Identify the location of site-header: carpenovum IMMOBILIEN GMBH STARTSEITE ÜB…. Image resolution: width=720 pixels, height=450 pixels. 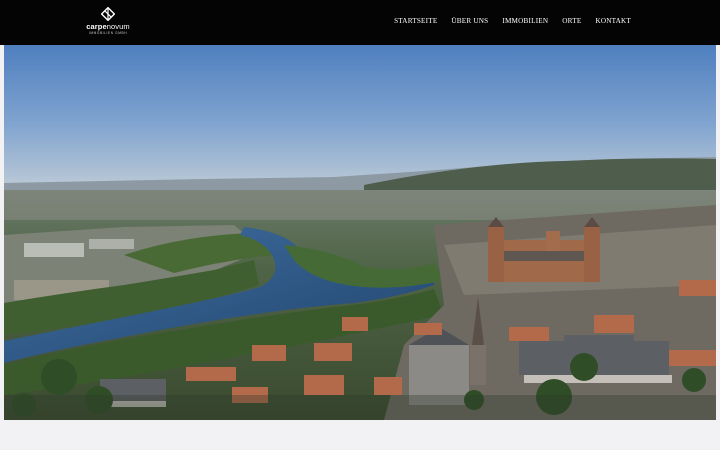
(360, 22).